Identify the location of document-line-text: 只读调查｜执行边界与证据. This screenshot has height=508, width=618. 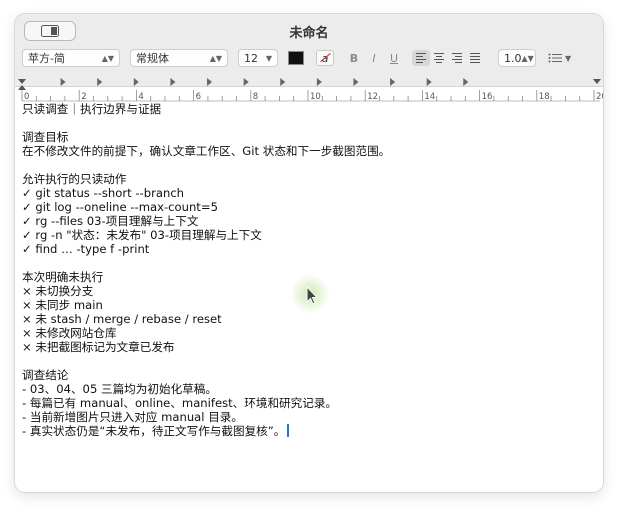
(92, 109).